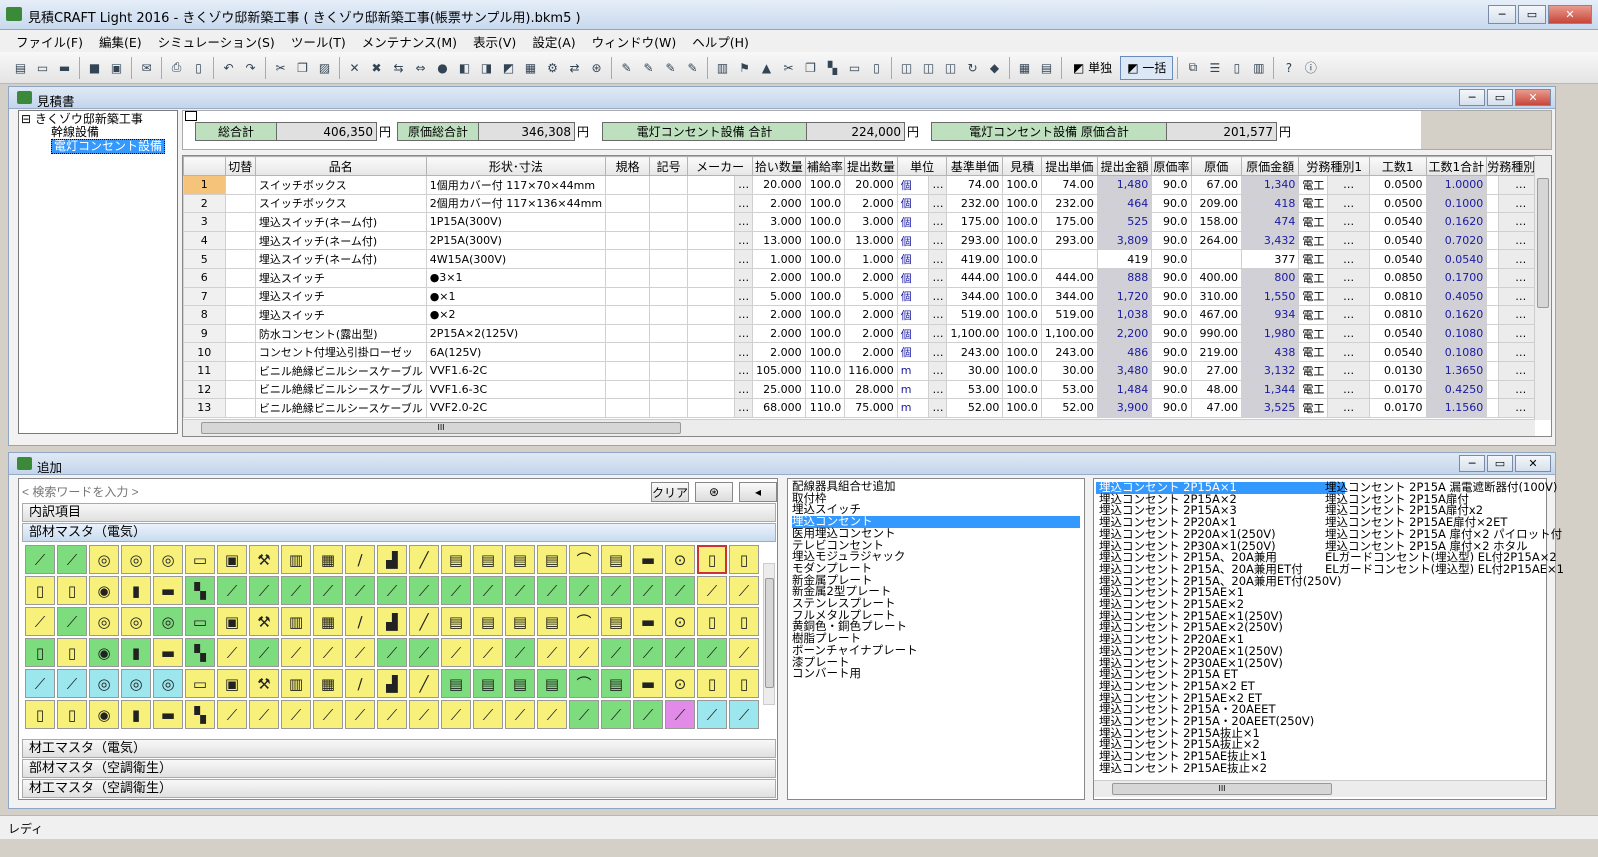  I want to click on cell-base-price: 519.00, so click(975, 315).